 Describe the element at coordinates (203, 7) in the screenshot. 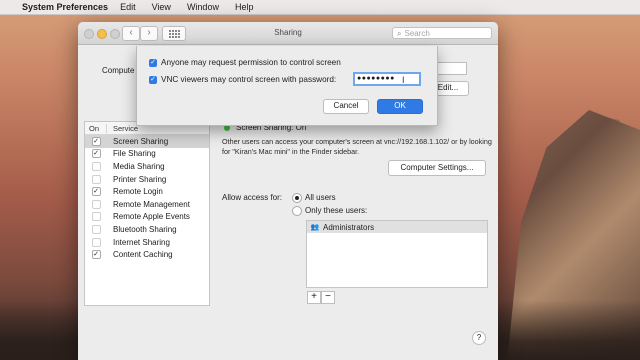

I see `menu-window: Window` at that location.